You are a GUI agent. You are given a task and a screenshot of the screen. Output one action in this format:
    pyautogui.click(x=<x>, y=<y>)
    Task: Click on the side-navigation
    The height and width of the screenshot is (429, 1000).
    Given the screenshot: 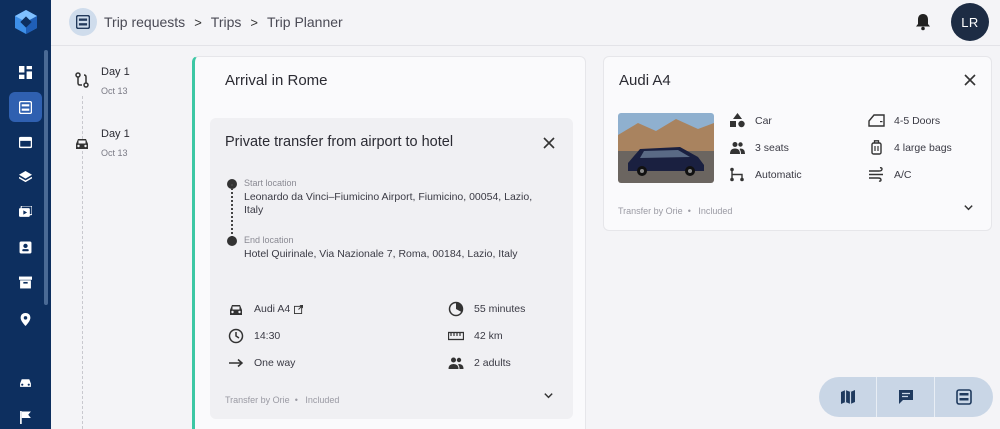 What is the action you would take?
    pyautogui.click(x=25, y=214)
    